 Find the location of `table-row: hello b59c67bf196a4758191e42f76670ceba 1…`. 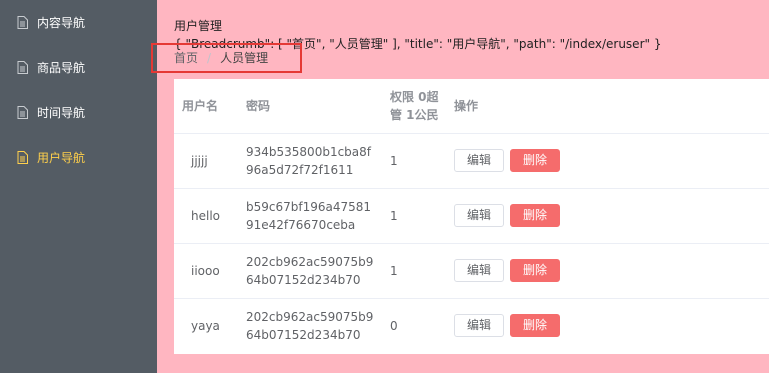

table-row: hello b59c67bf196a4758191e42f76670ceba 1… is located at coordinates (471, 216).